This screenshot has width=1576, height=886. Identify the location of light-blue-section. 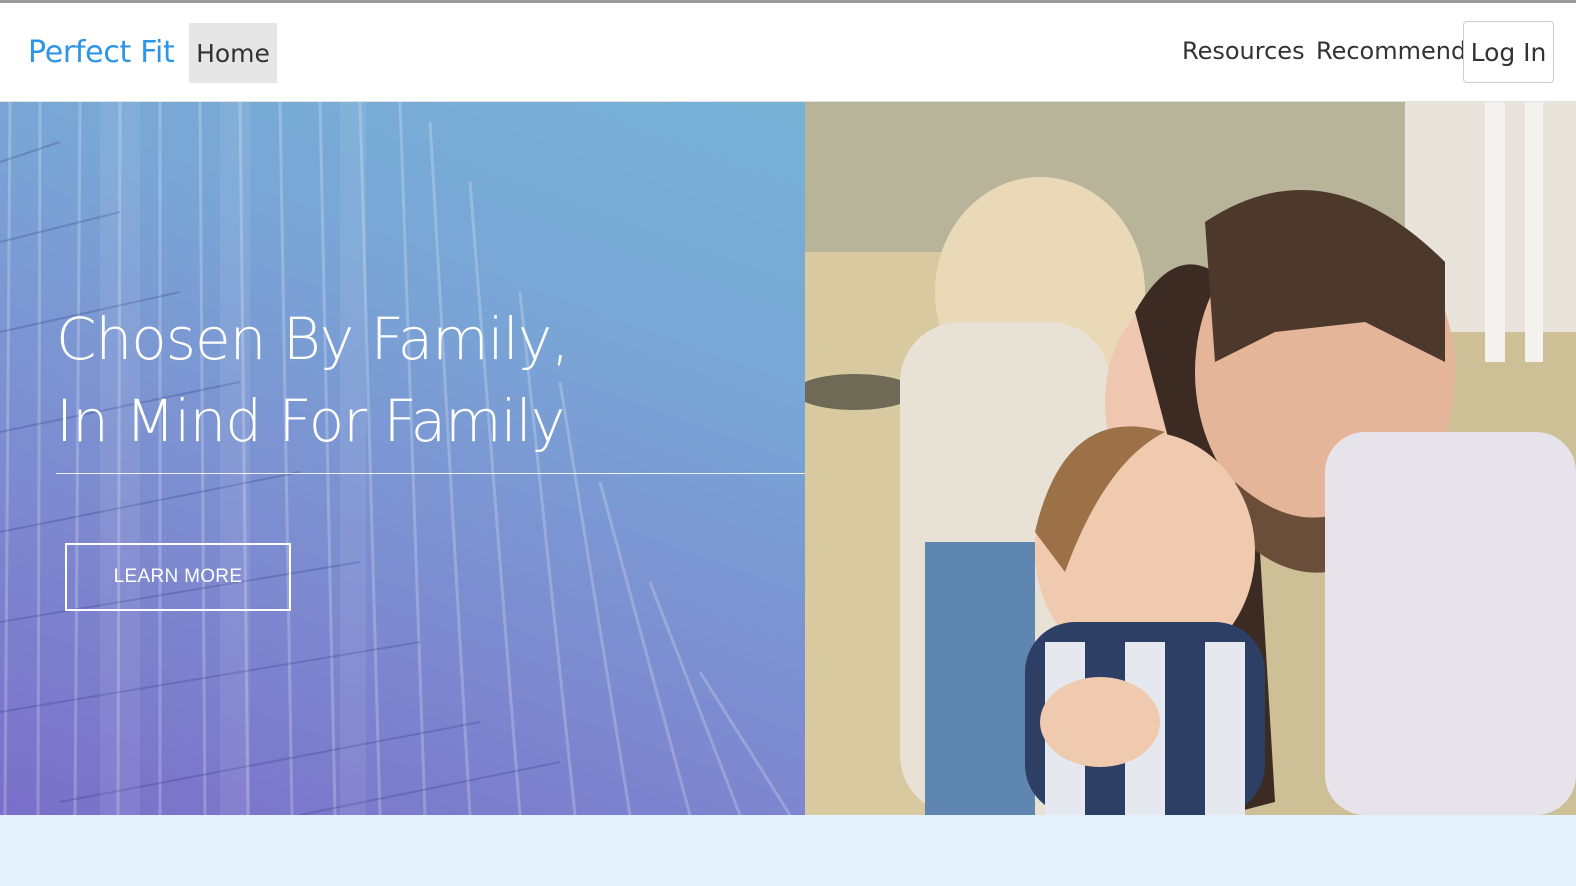
(788, 850).